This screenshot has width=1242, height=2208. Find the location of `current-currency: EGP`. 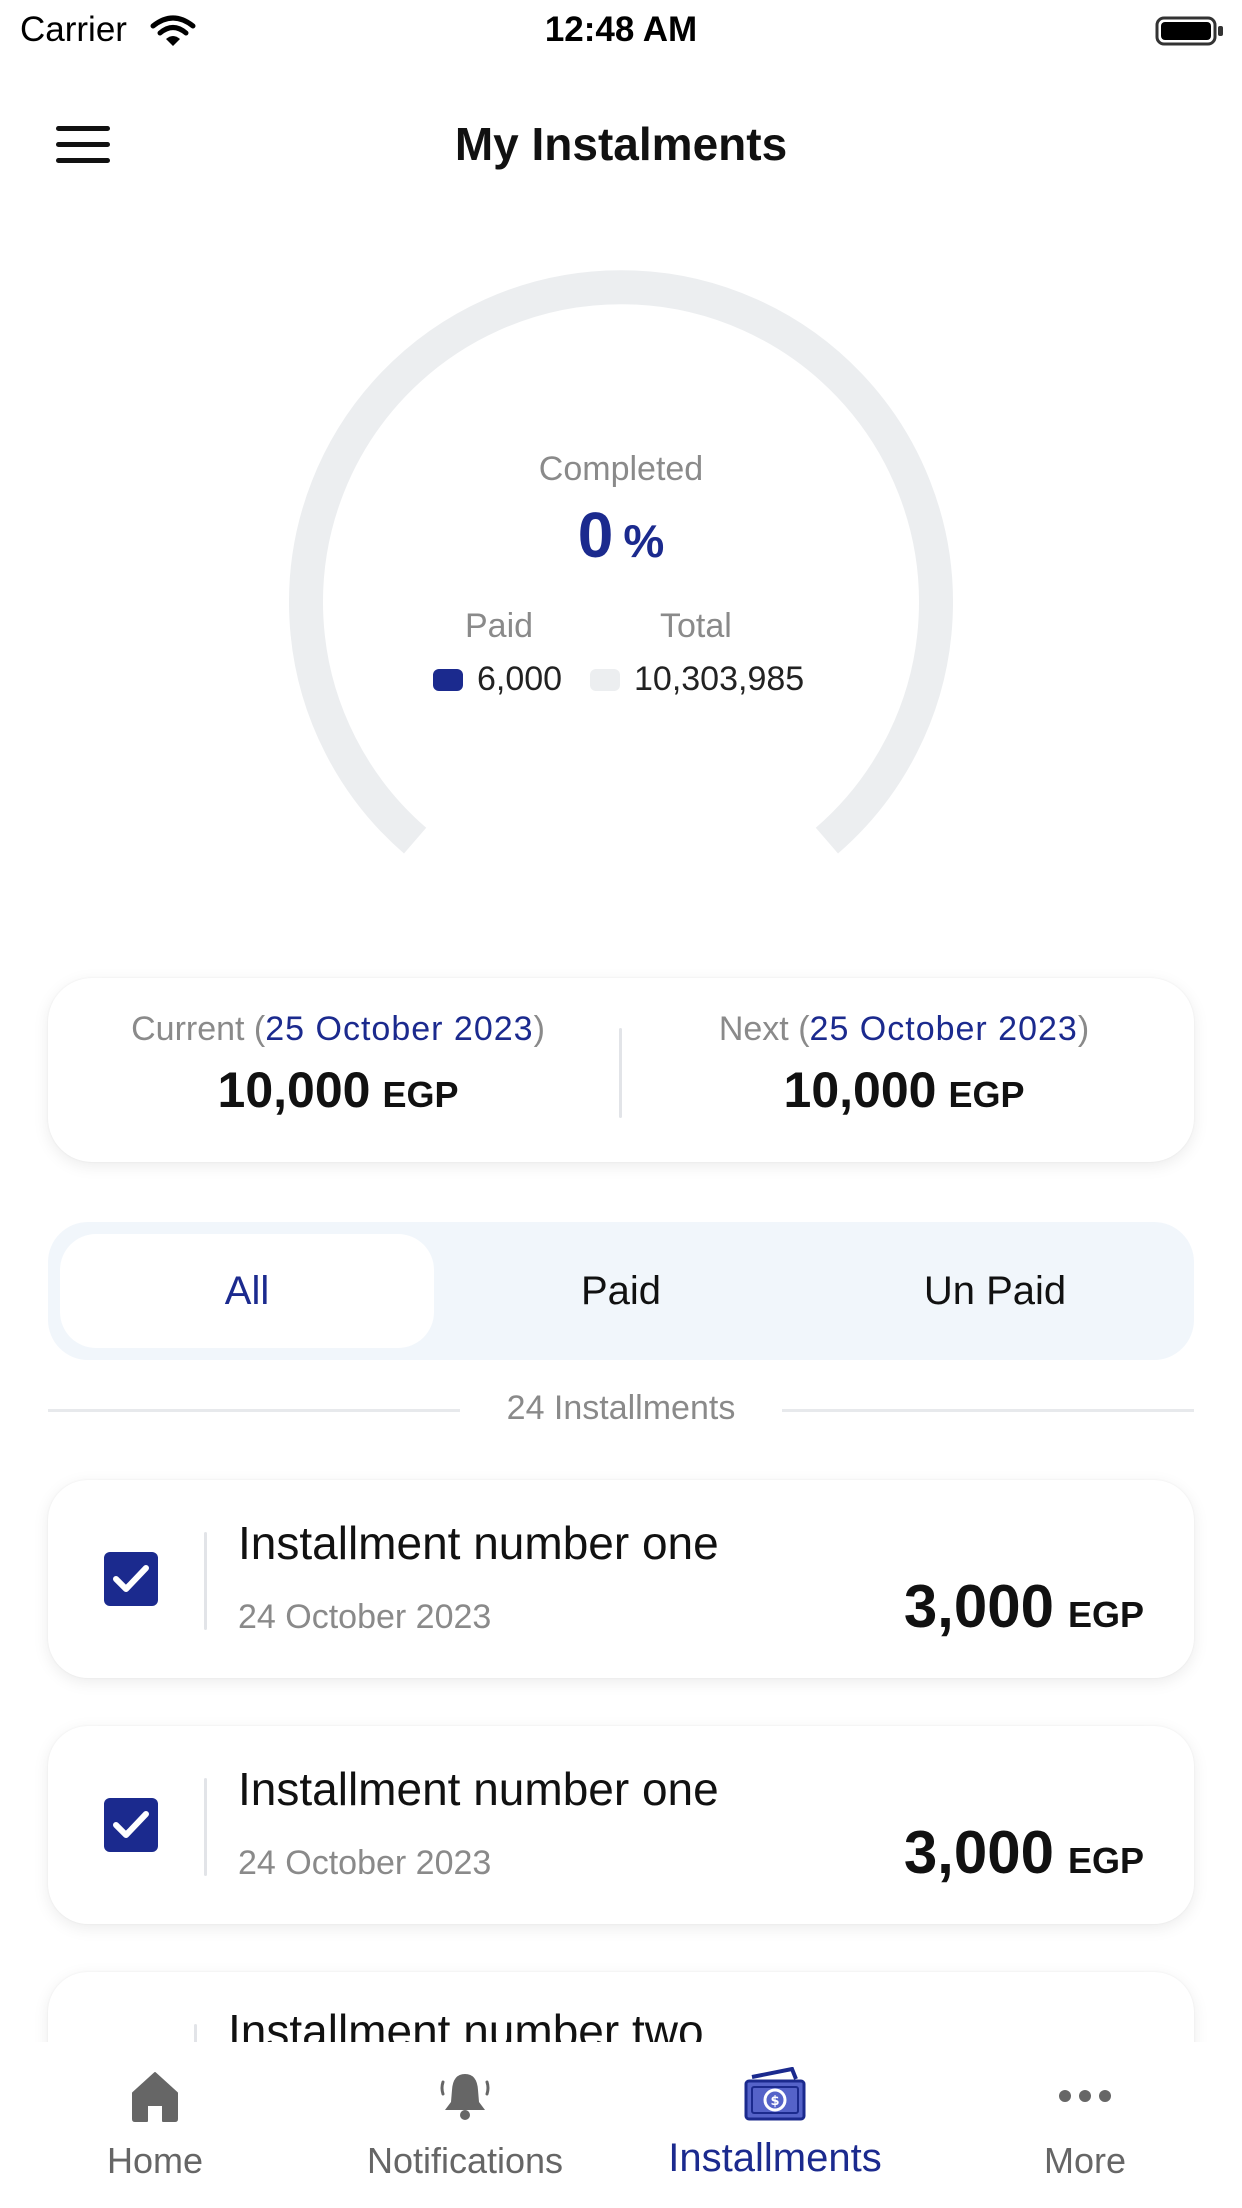

current-currency: EGP is located at coordinates (420, 1094).